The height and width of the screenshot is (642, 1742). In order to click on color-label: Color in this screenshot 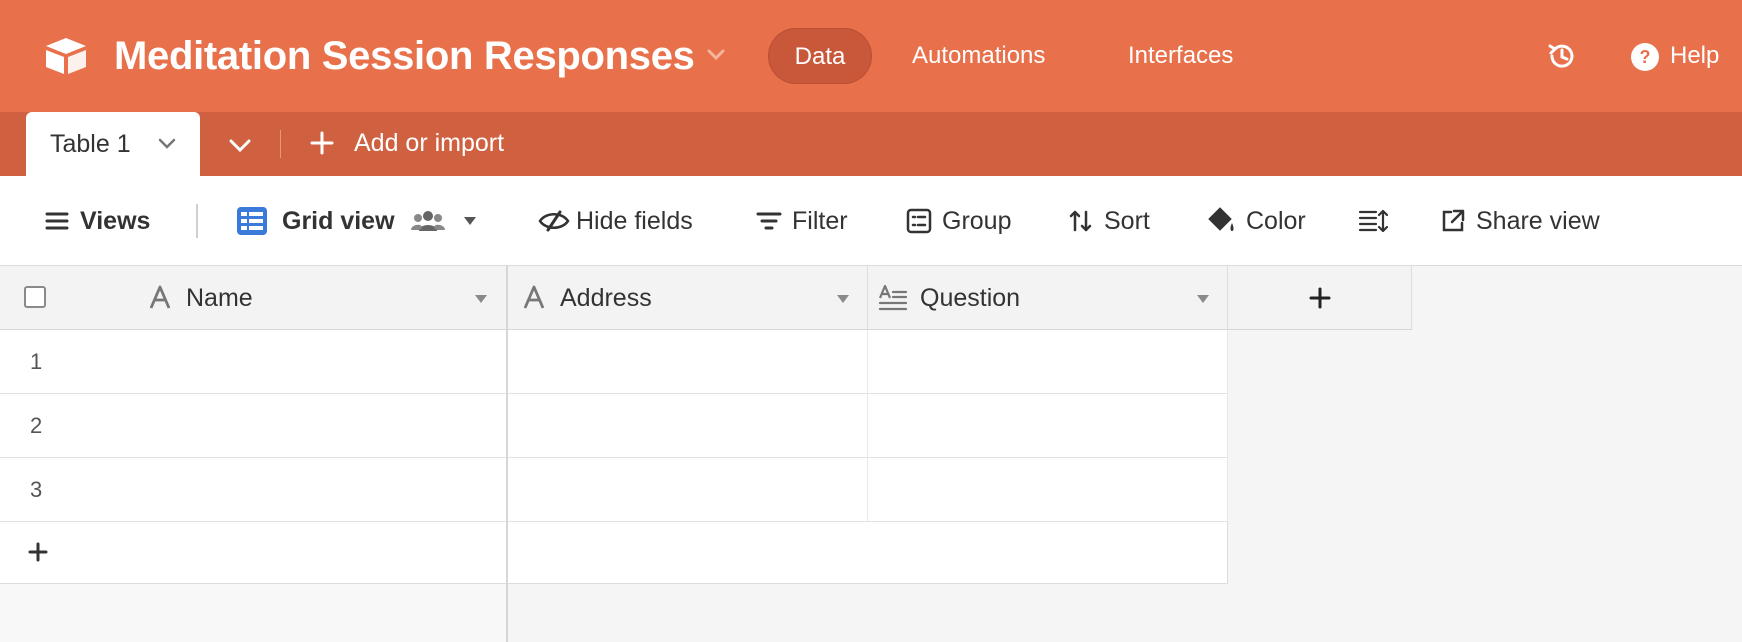, I will do `click(1276, 220)`.